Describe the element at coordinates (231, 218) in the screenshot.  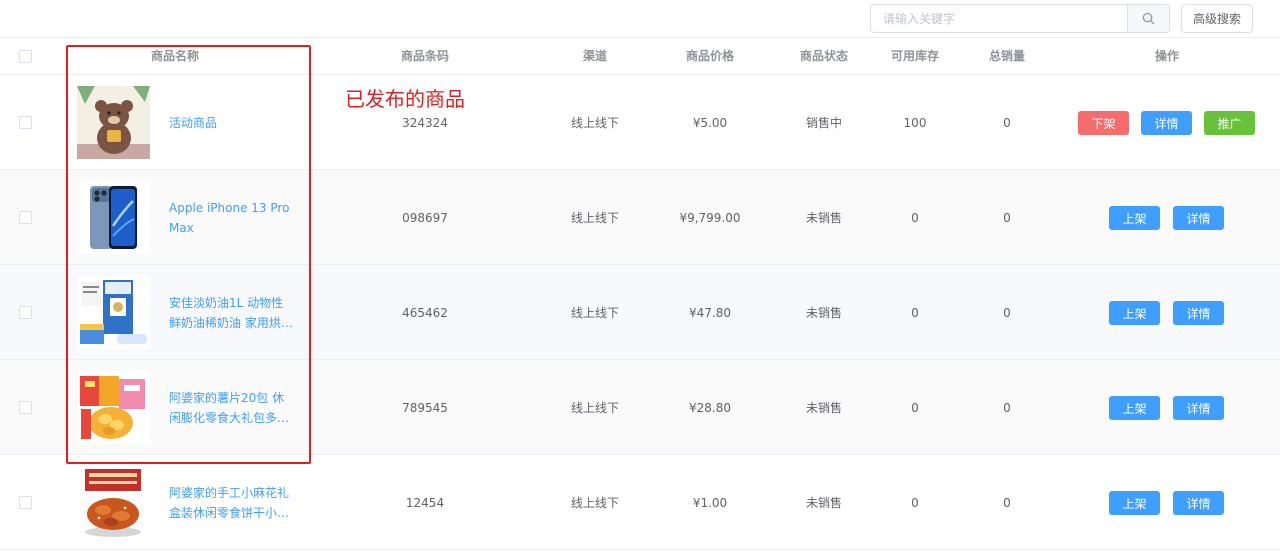
I see `product-name-link: Apple iPhone 13 Pro Max` at that location.